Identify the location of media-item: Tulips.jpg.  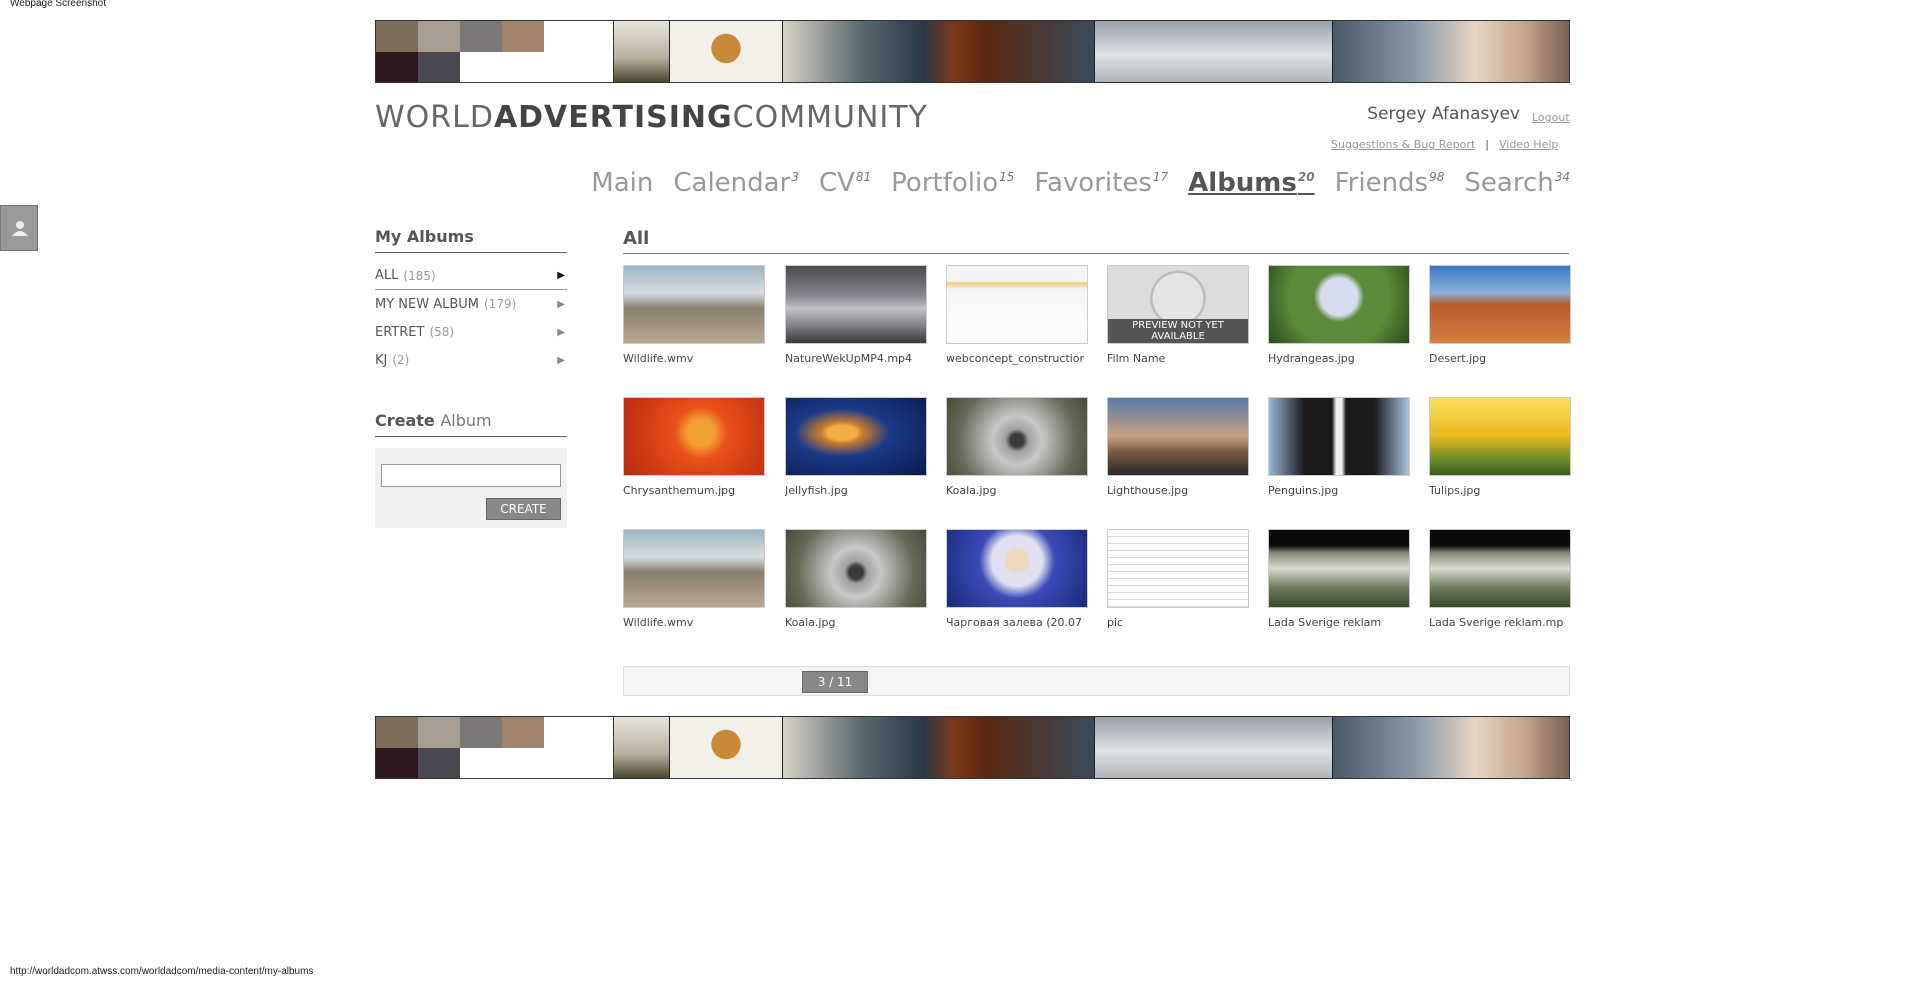
(1500, 447).